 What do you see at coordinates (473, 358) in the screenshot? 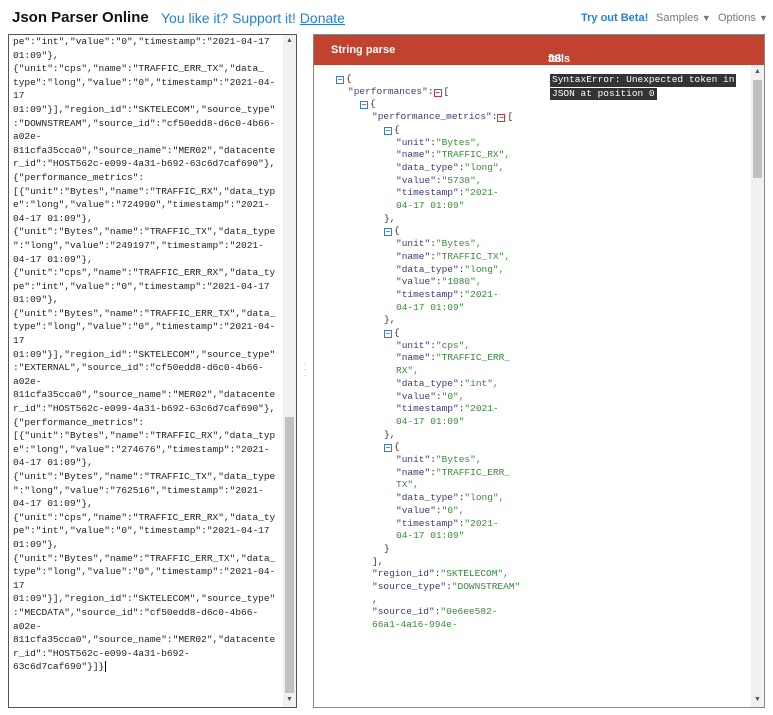
I see `json-string-value: "TRAFFIC_ERR_` at bounding box center [473, 358].